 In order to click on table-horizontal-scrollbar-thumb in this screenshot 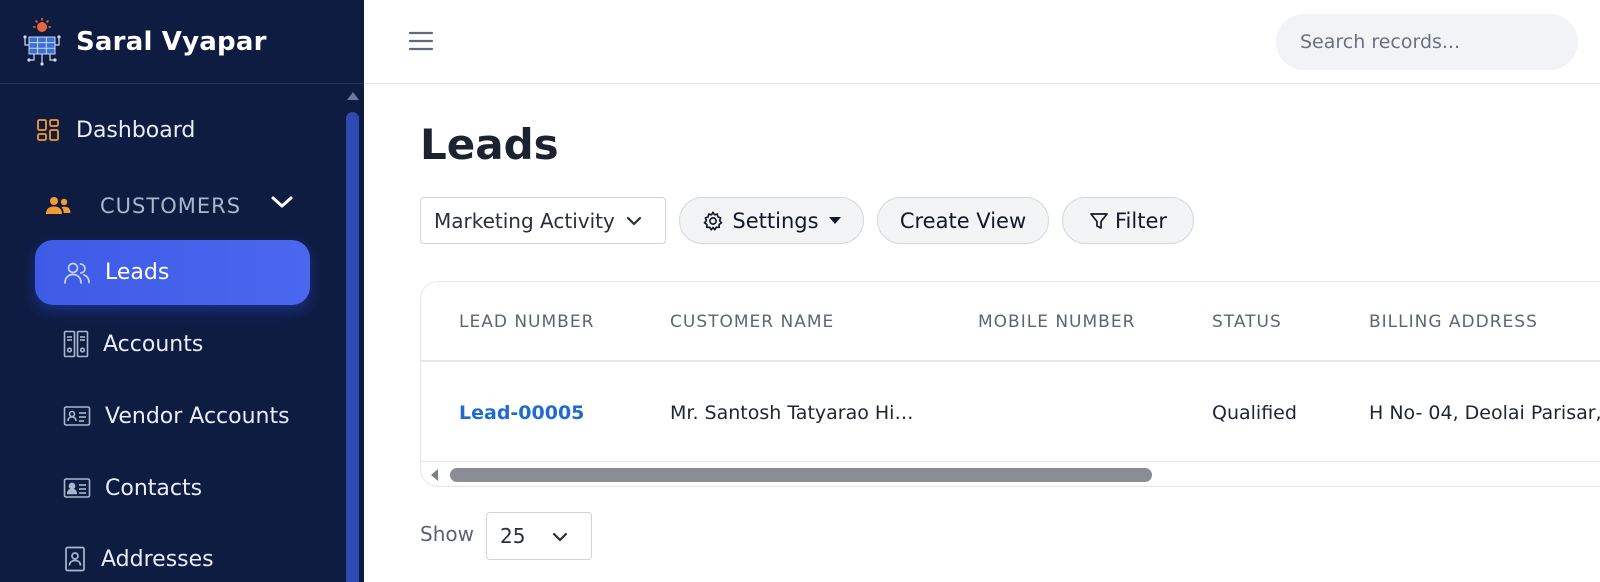, I will do `click(801, 475)`.